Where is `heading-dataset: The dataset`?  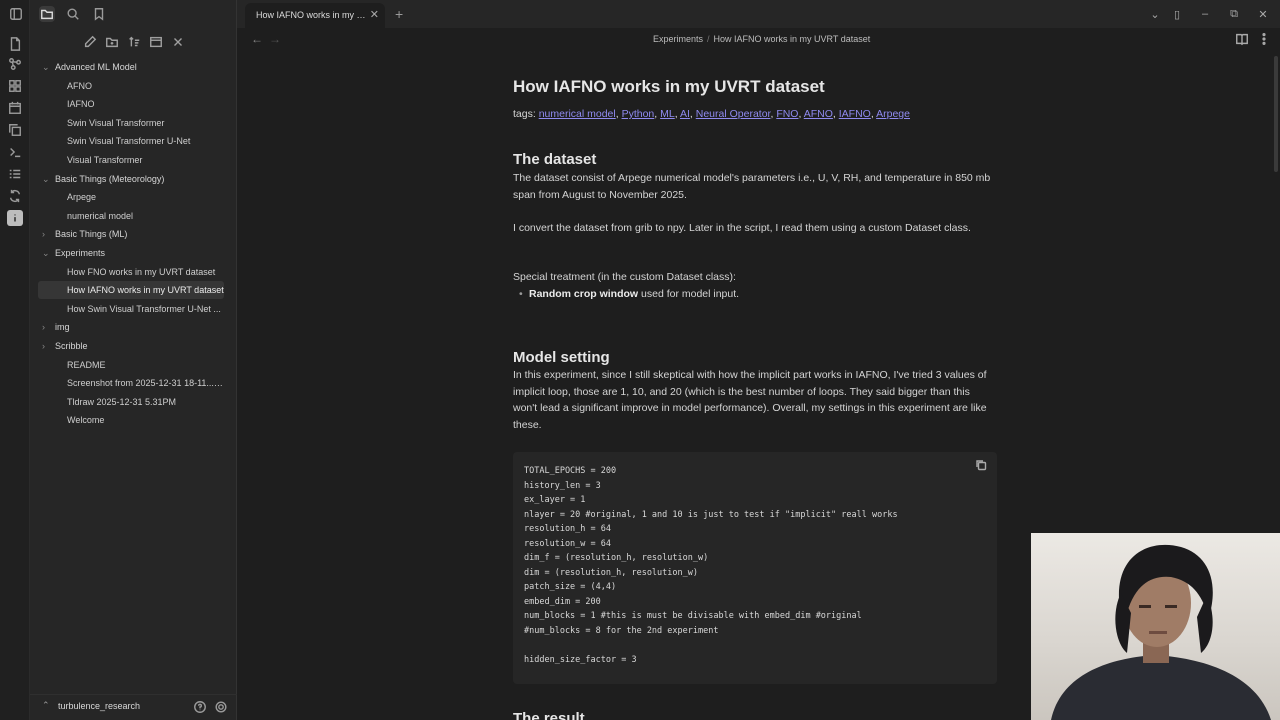
heading-dataset: The dataset is located at coordinates (555, 159).